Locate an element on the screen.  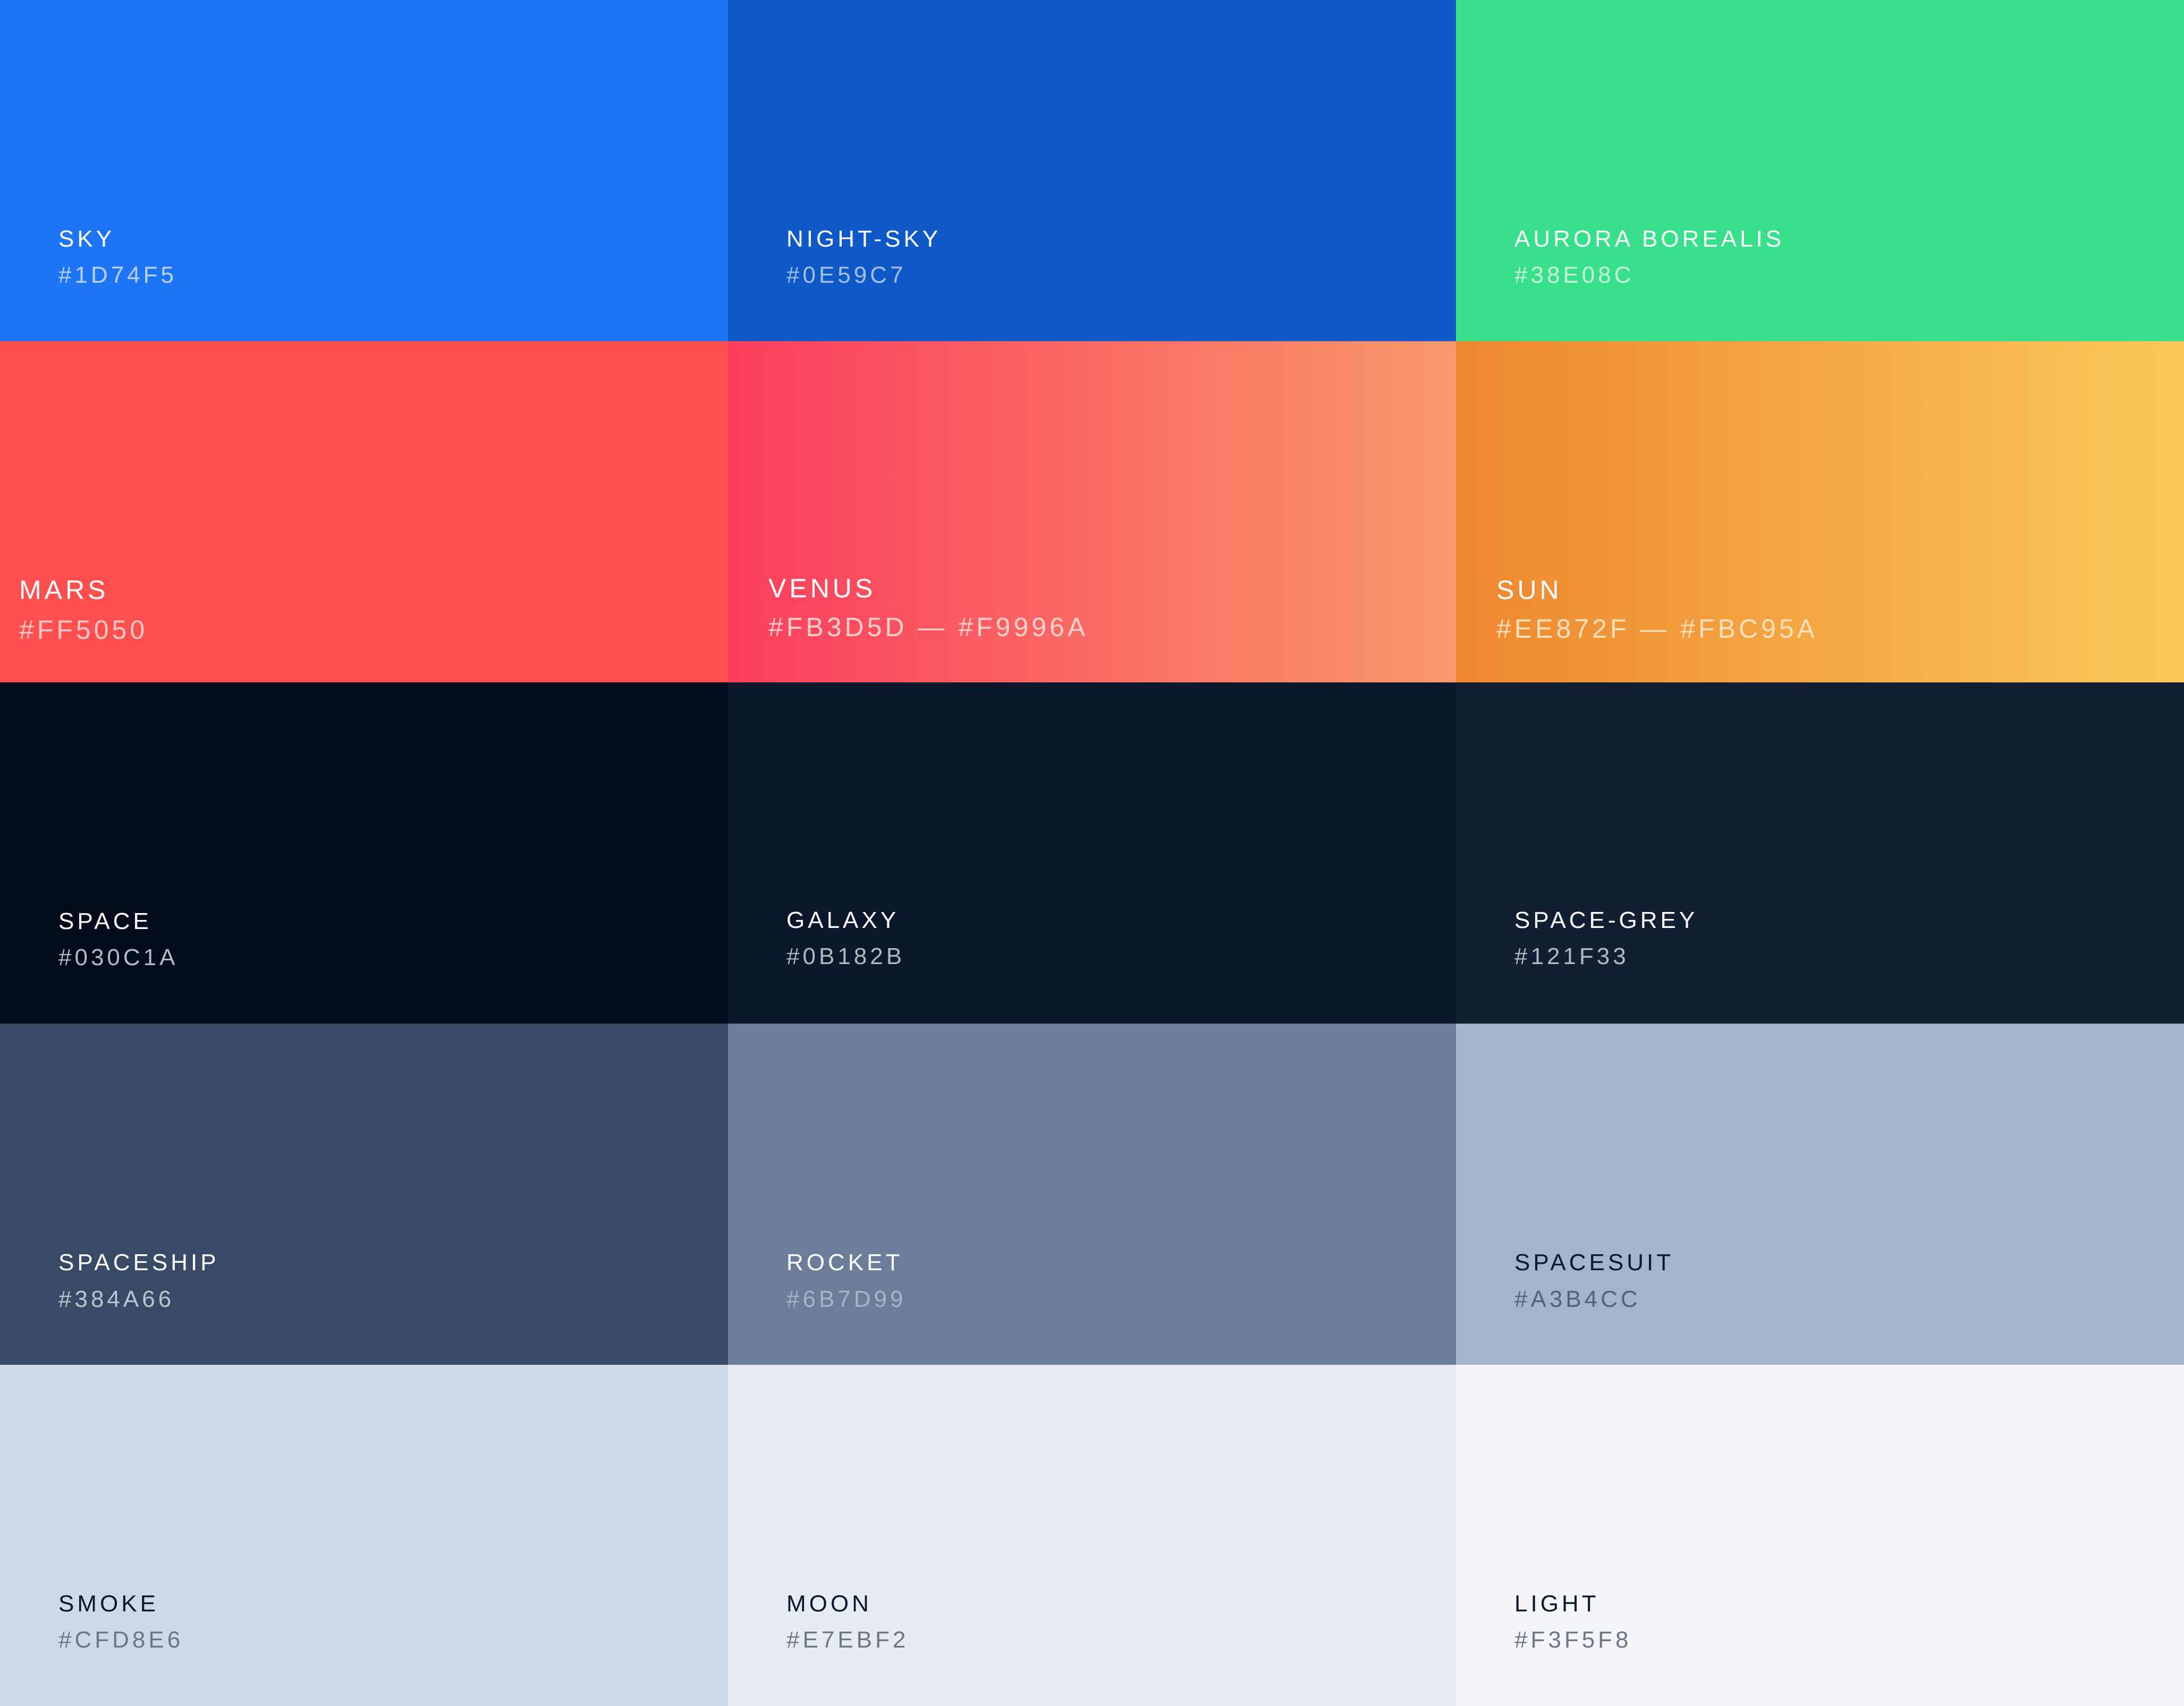
swatch-name: SKY is located at coordinates (86, 239).